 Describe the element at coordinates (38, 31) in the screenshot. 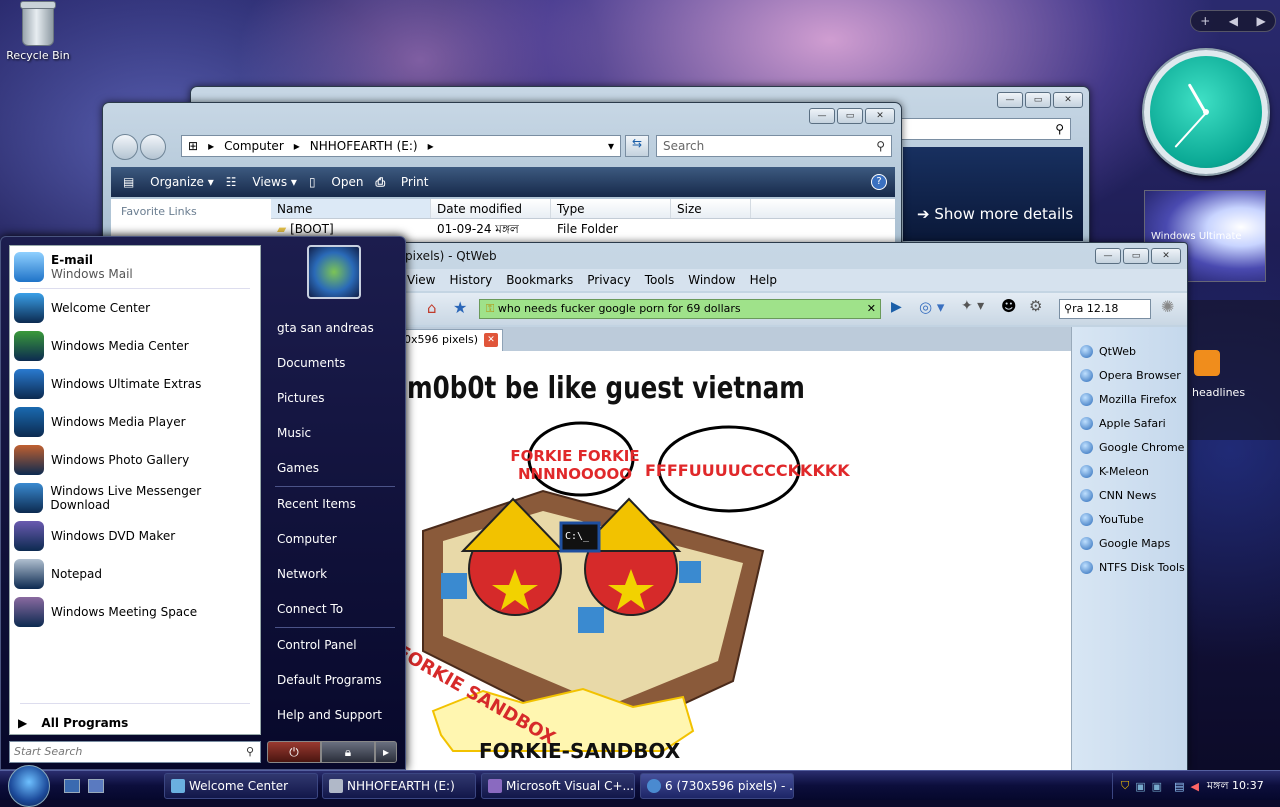

I see `recycle-bin: Recycle Bin` at that location.